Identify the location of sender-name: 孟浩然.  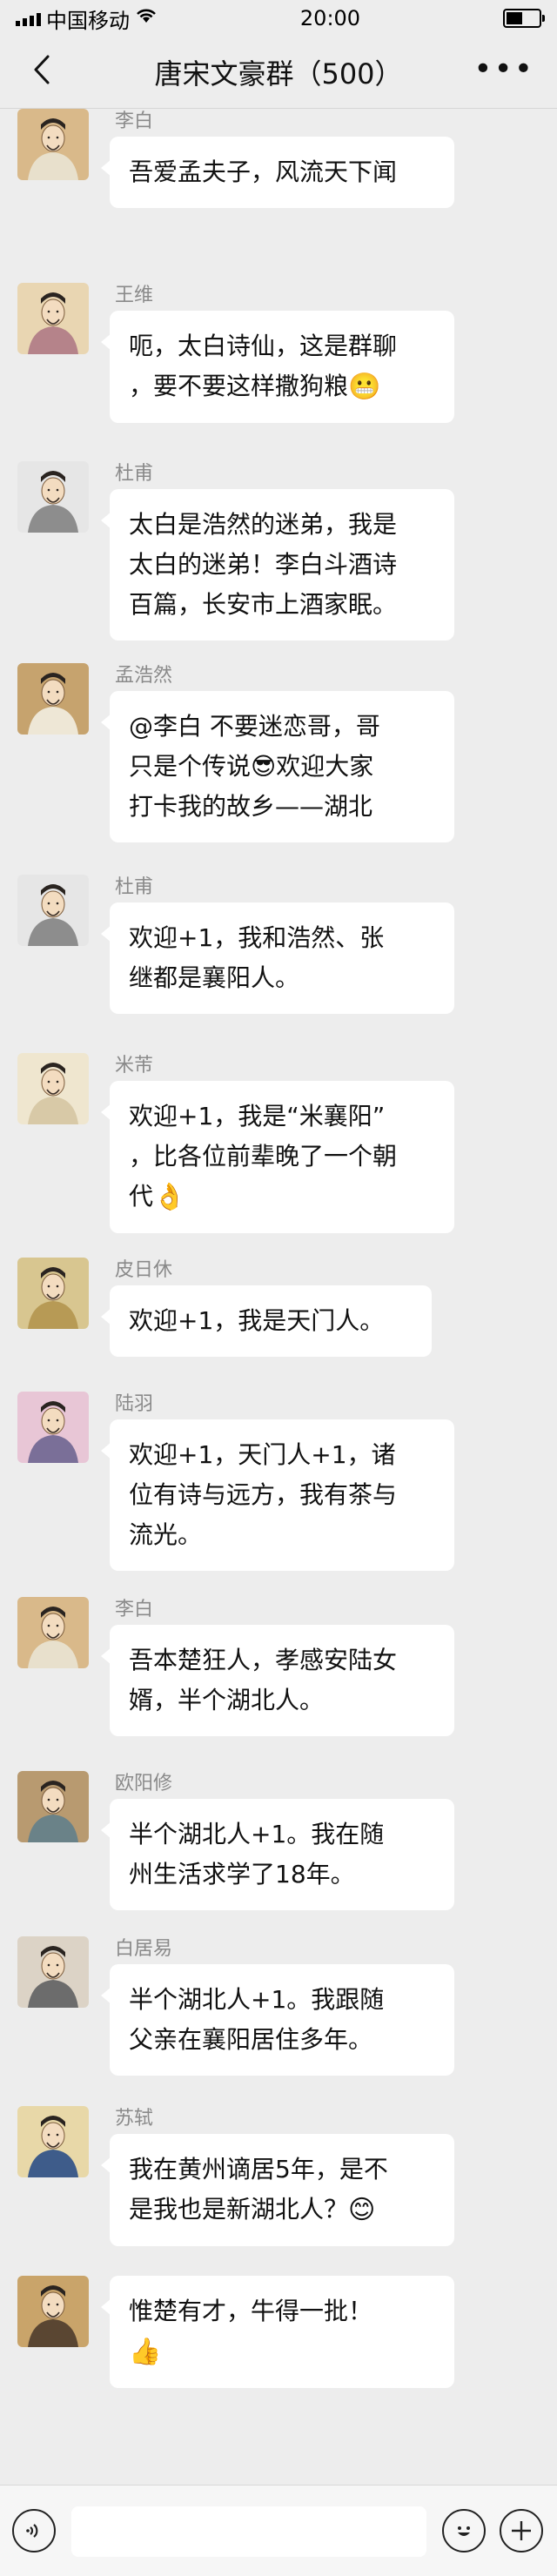
(144, 676).